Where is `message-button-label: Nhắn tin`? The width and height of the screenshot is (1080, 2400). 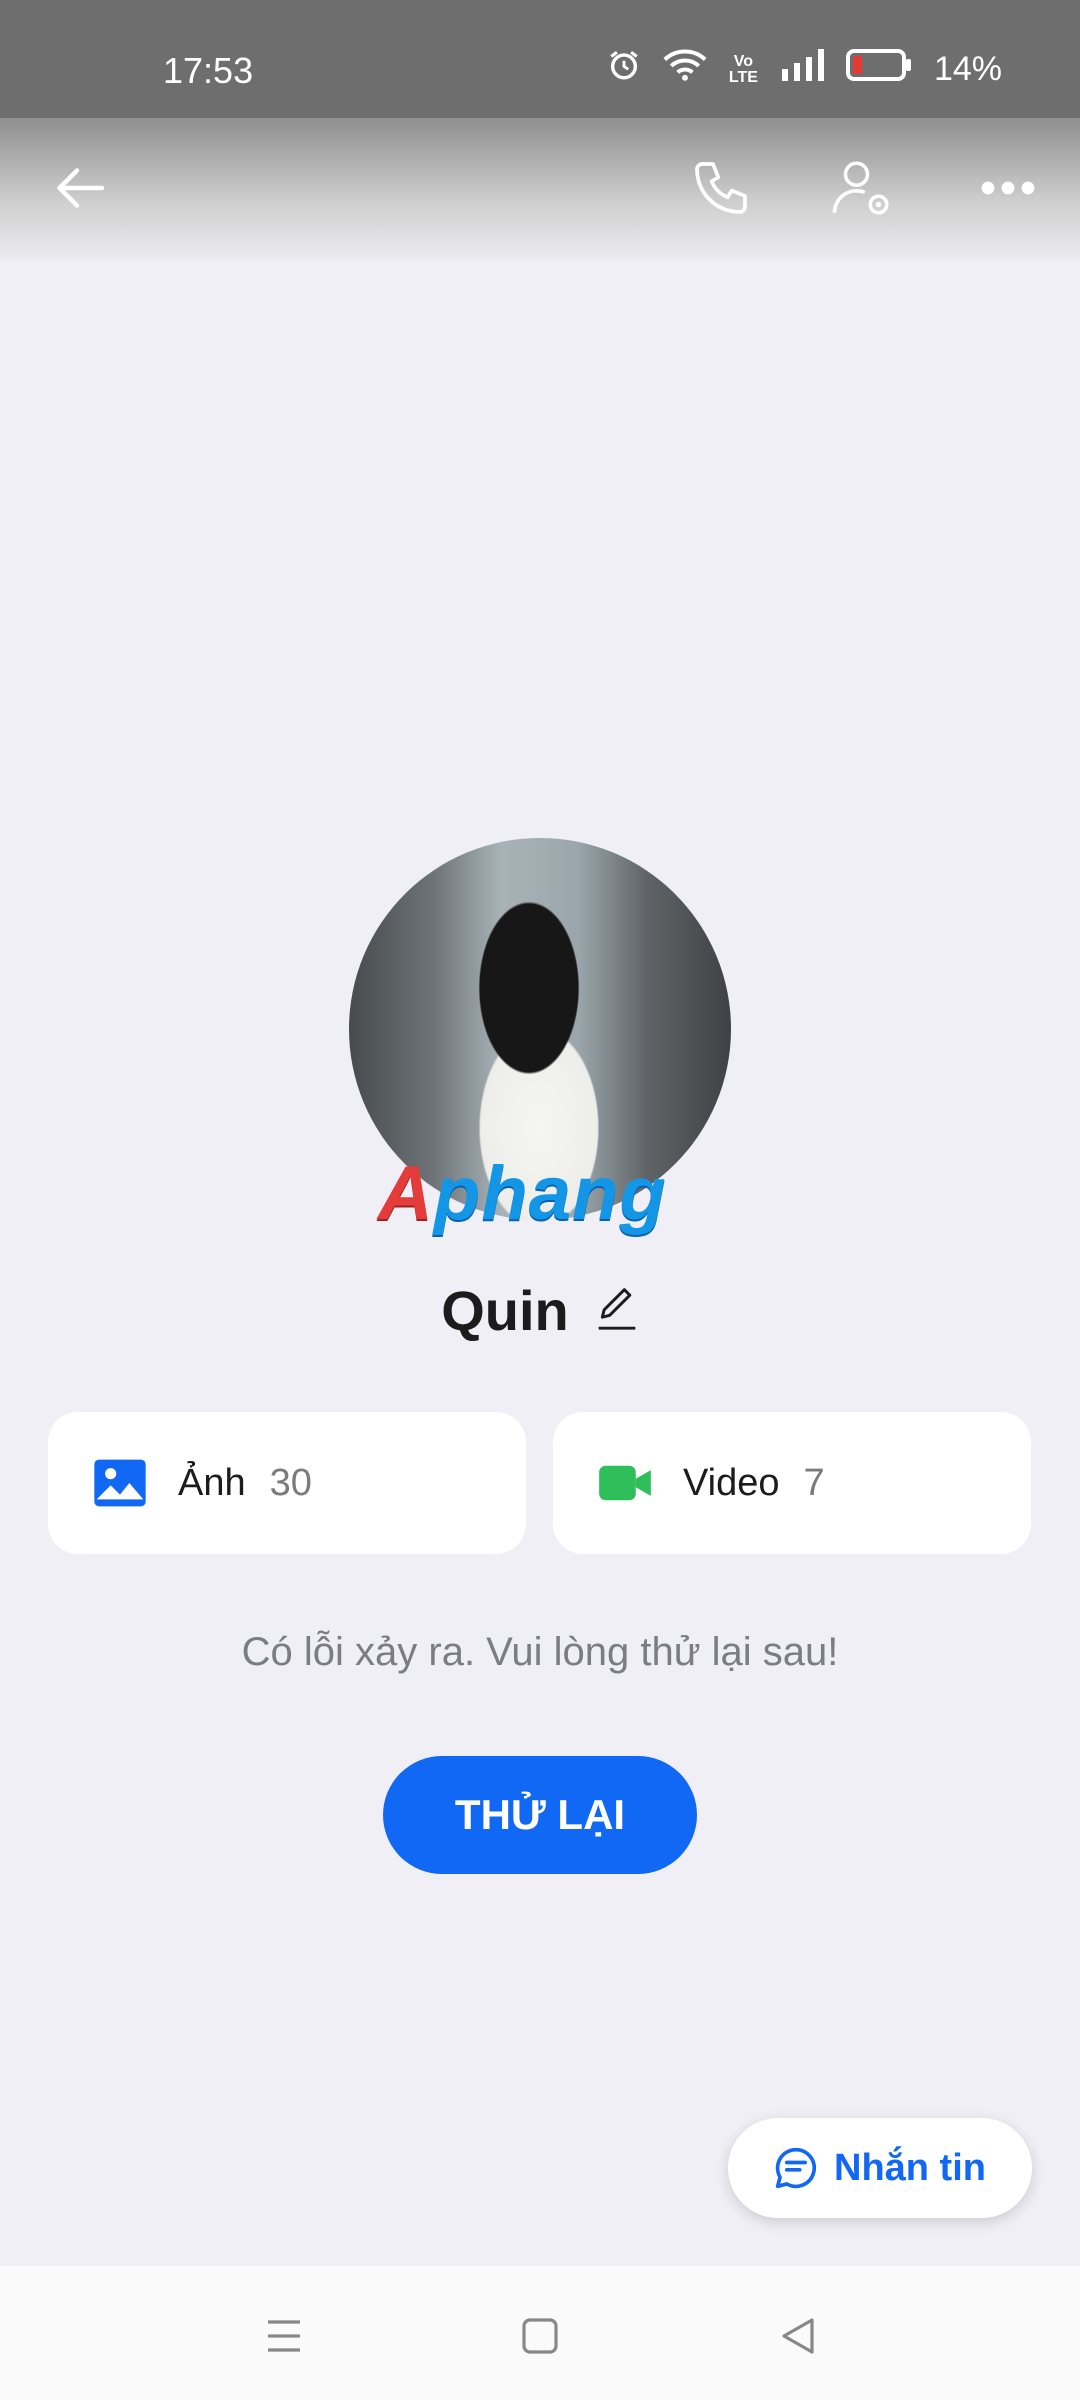
message-button-label: Nhắn tin is located at coordinates (910, 2167).